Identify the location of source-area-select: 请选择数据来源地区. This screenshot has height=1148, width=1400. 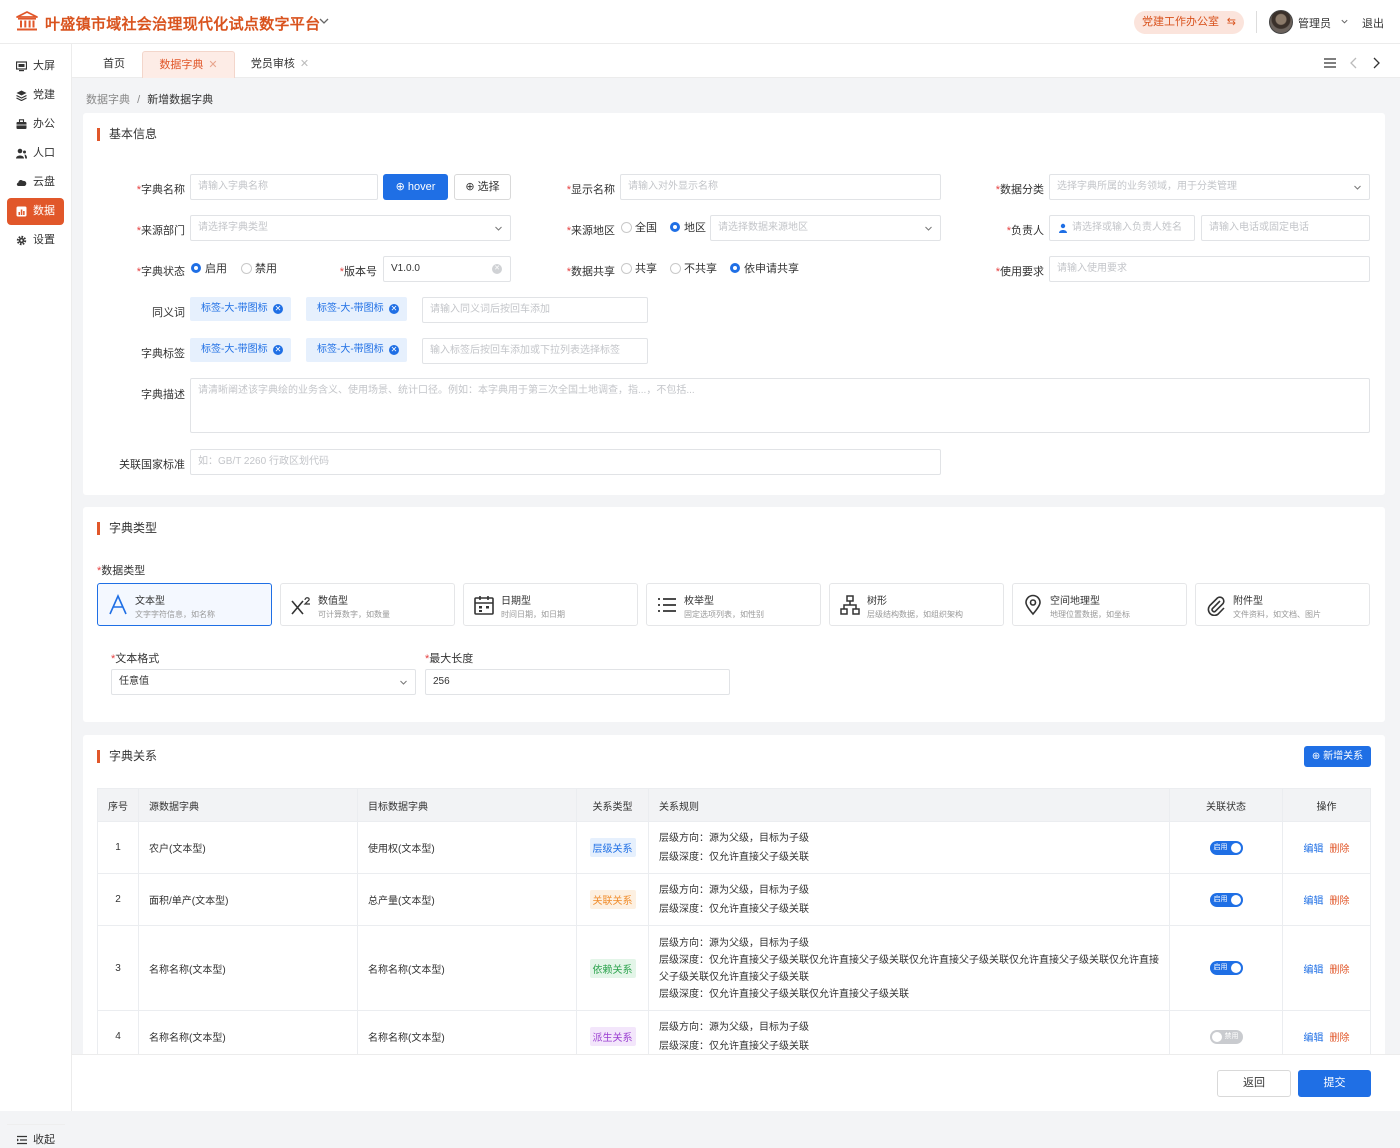
(825, 228).